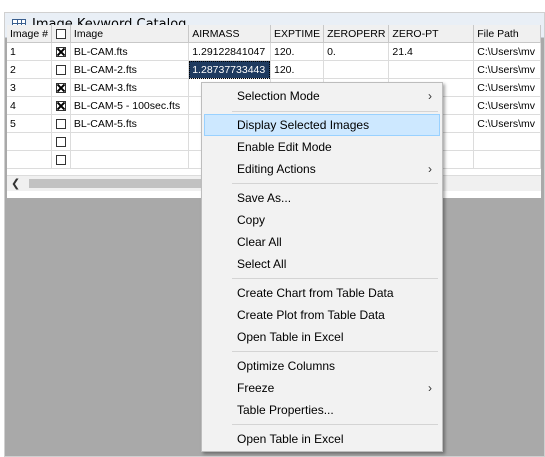  I want to click on cell-airmass: 1.29122841047, so click(229, 51).